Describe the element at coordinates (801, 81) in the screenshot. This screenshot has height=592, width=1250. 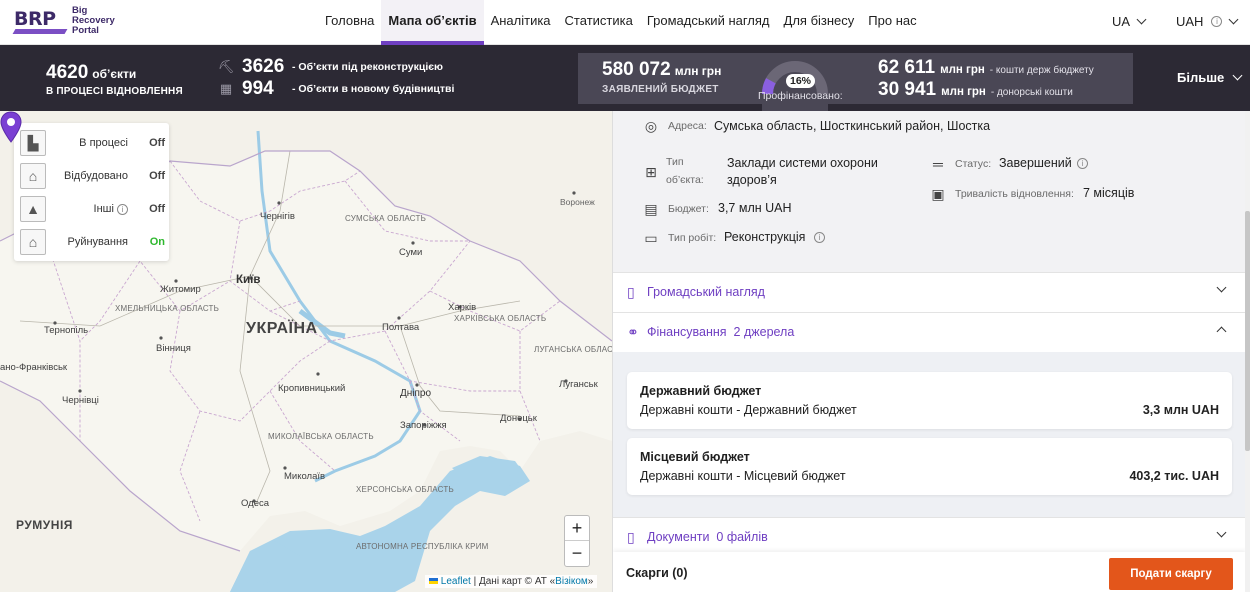
I see `financed-percent: 16%` at that location.